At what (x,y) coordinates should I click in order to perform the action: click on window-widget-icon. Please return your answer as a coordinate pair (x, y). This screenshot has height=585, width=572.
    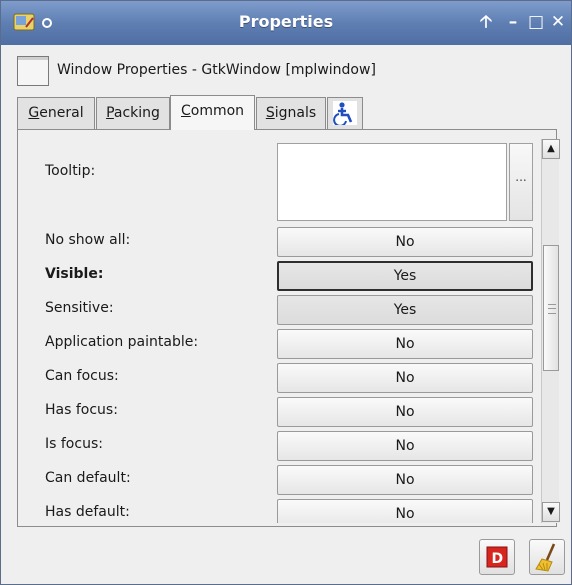
    Looking at the image, I should click on (33, 71).